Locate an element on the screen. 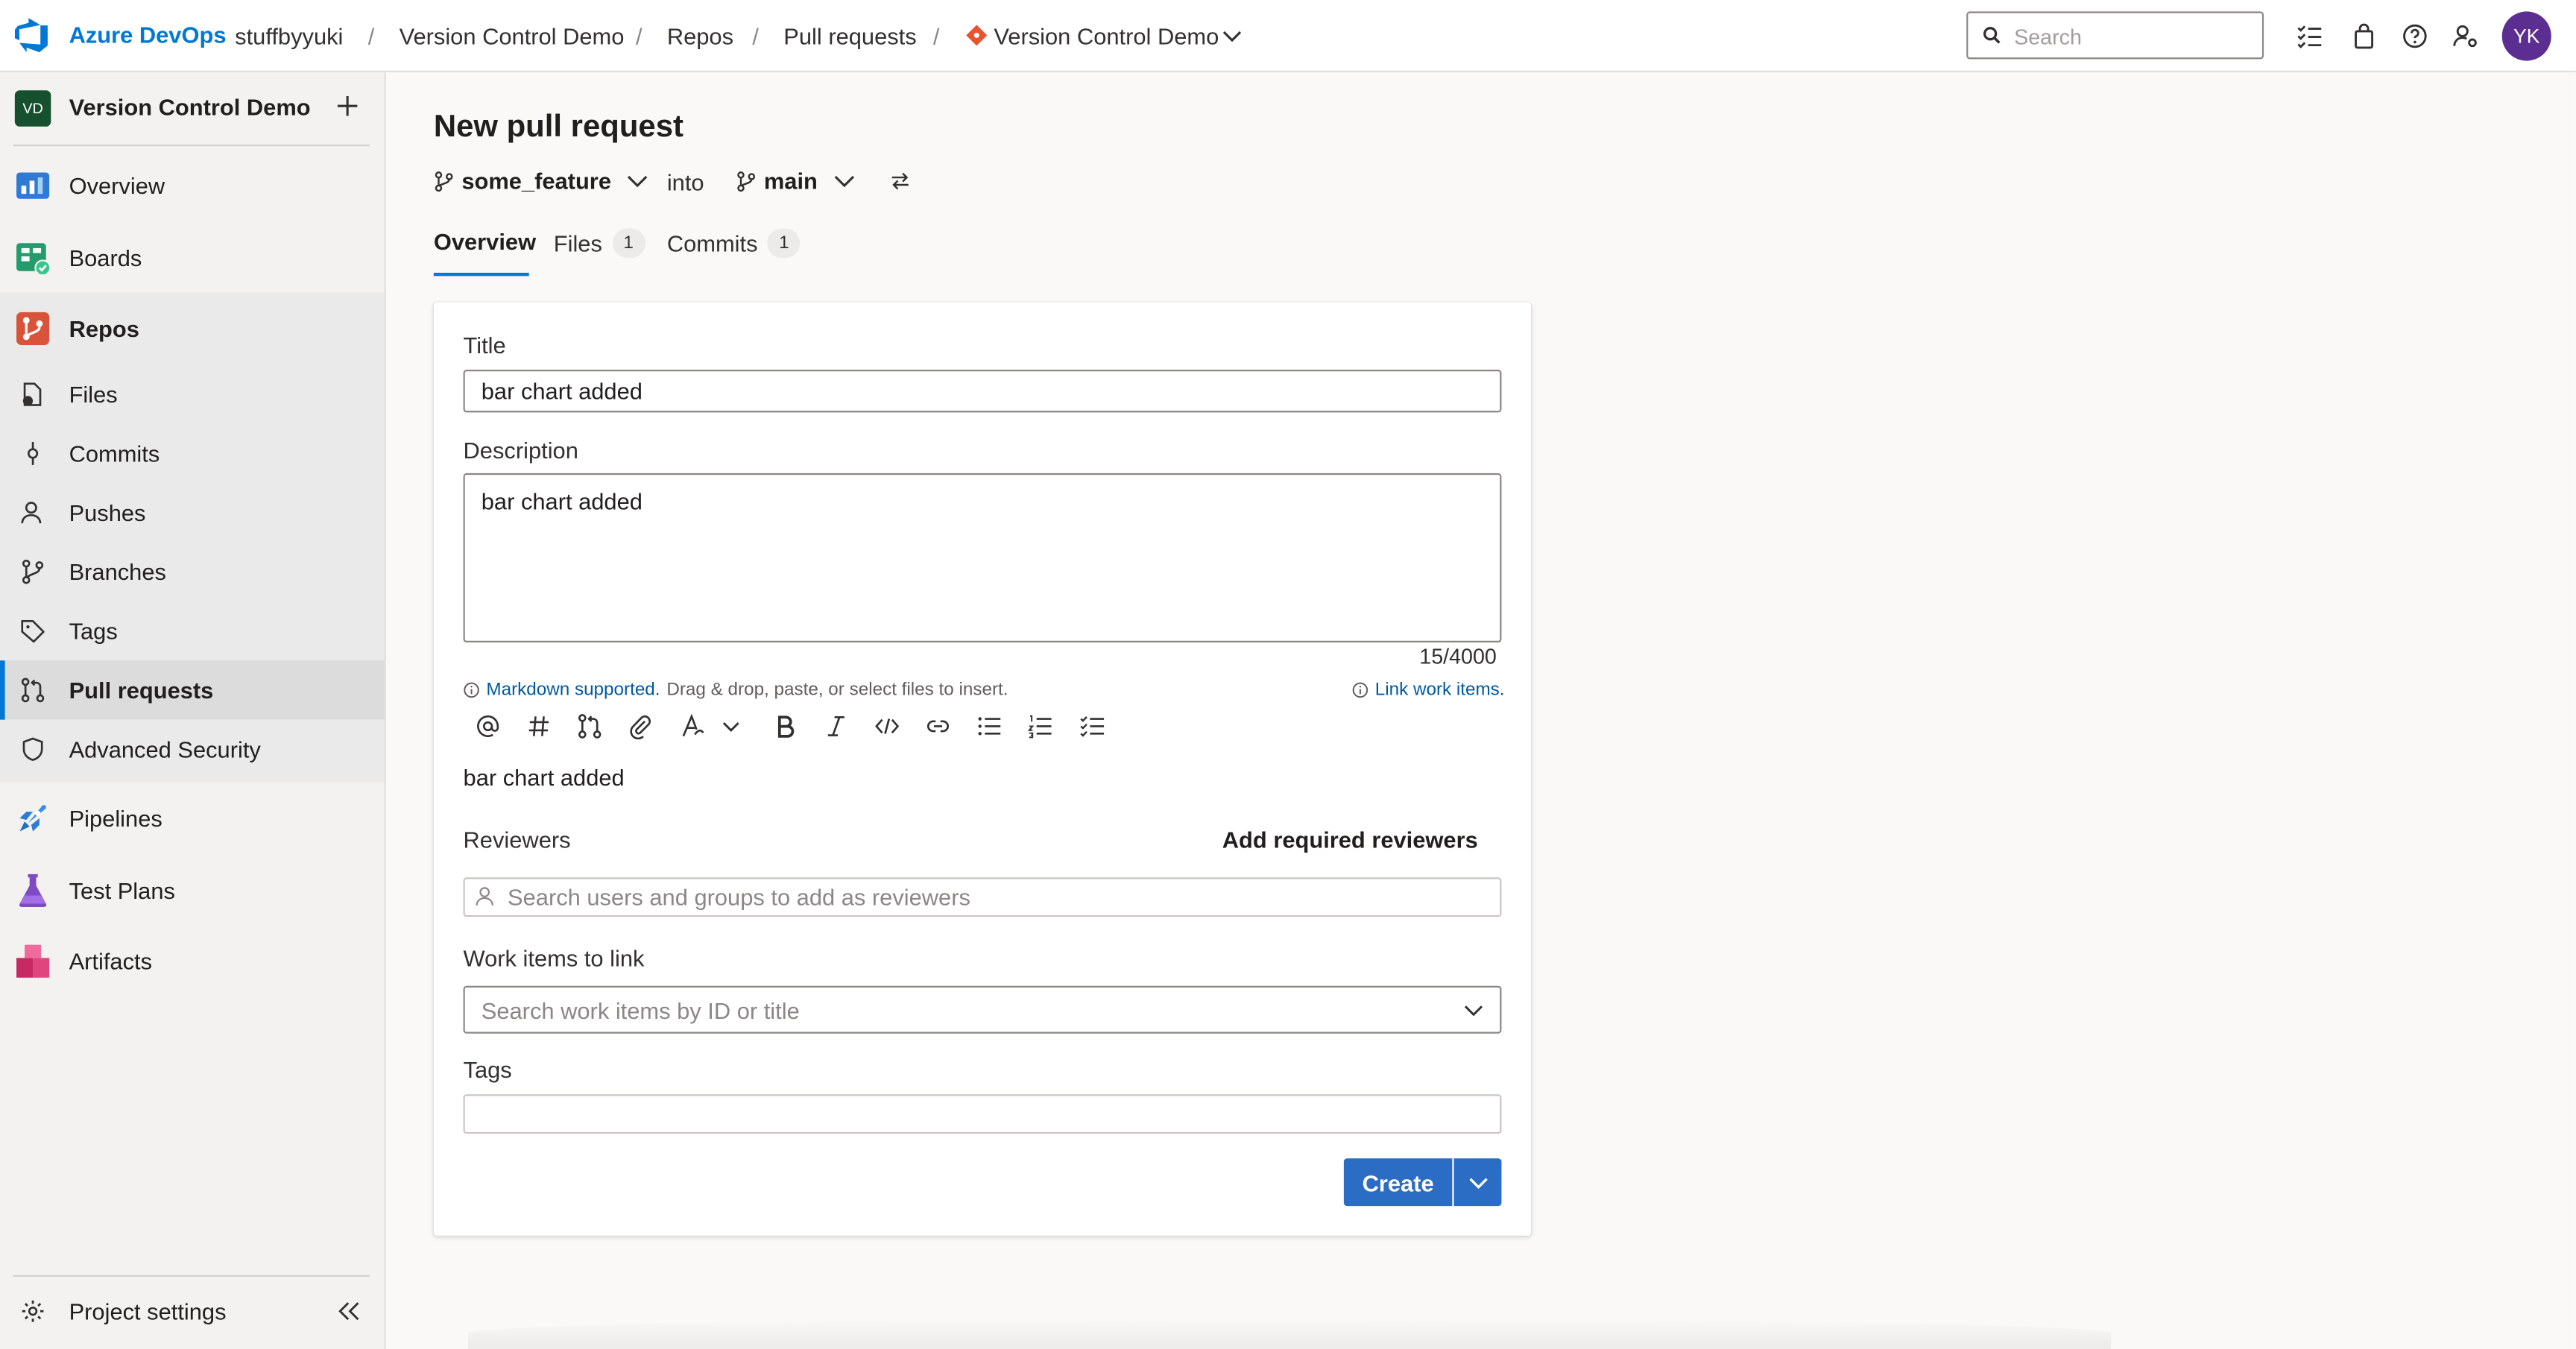  branch-icon is located at coordinates (746, 181).